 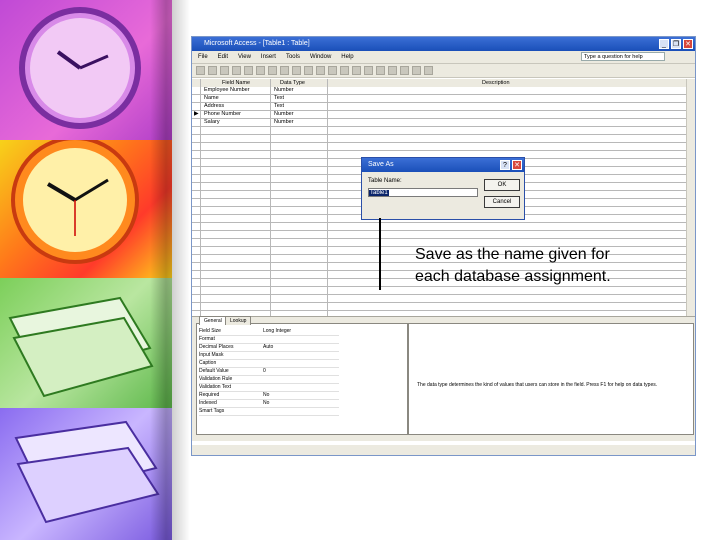 What do you see at coordinates (75, 200) in the screenshot?
I see `clock-icon` at bounding box center [75, 200].